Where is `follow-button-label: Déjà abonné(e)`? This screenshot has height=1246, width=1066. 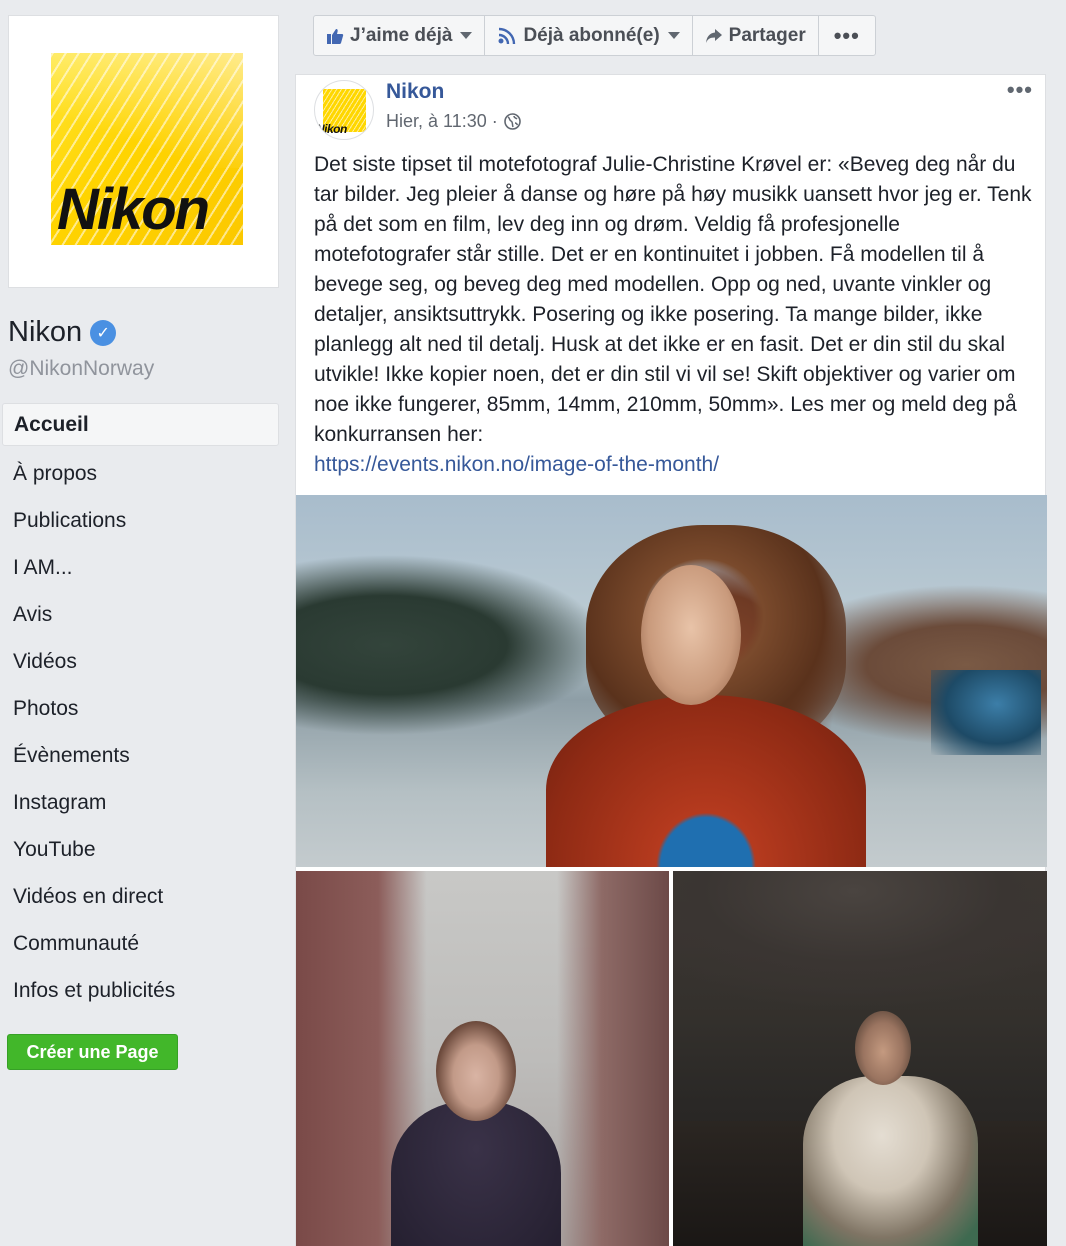 follow-button-label: Déjà abonné(e) is located at coordinates (591, 35).